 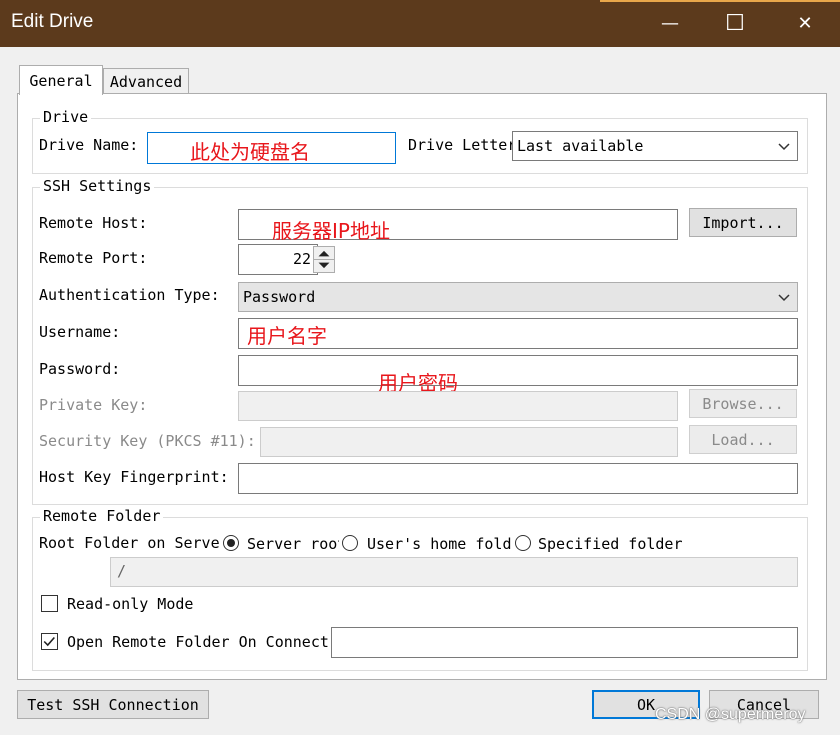 What do you see at coordinates (420, 23) in the screenshot?
I see `title-bar: Edit Drive — ☐ ✕` at bounding box center [420, 23].